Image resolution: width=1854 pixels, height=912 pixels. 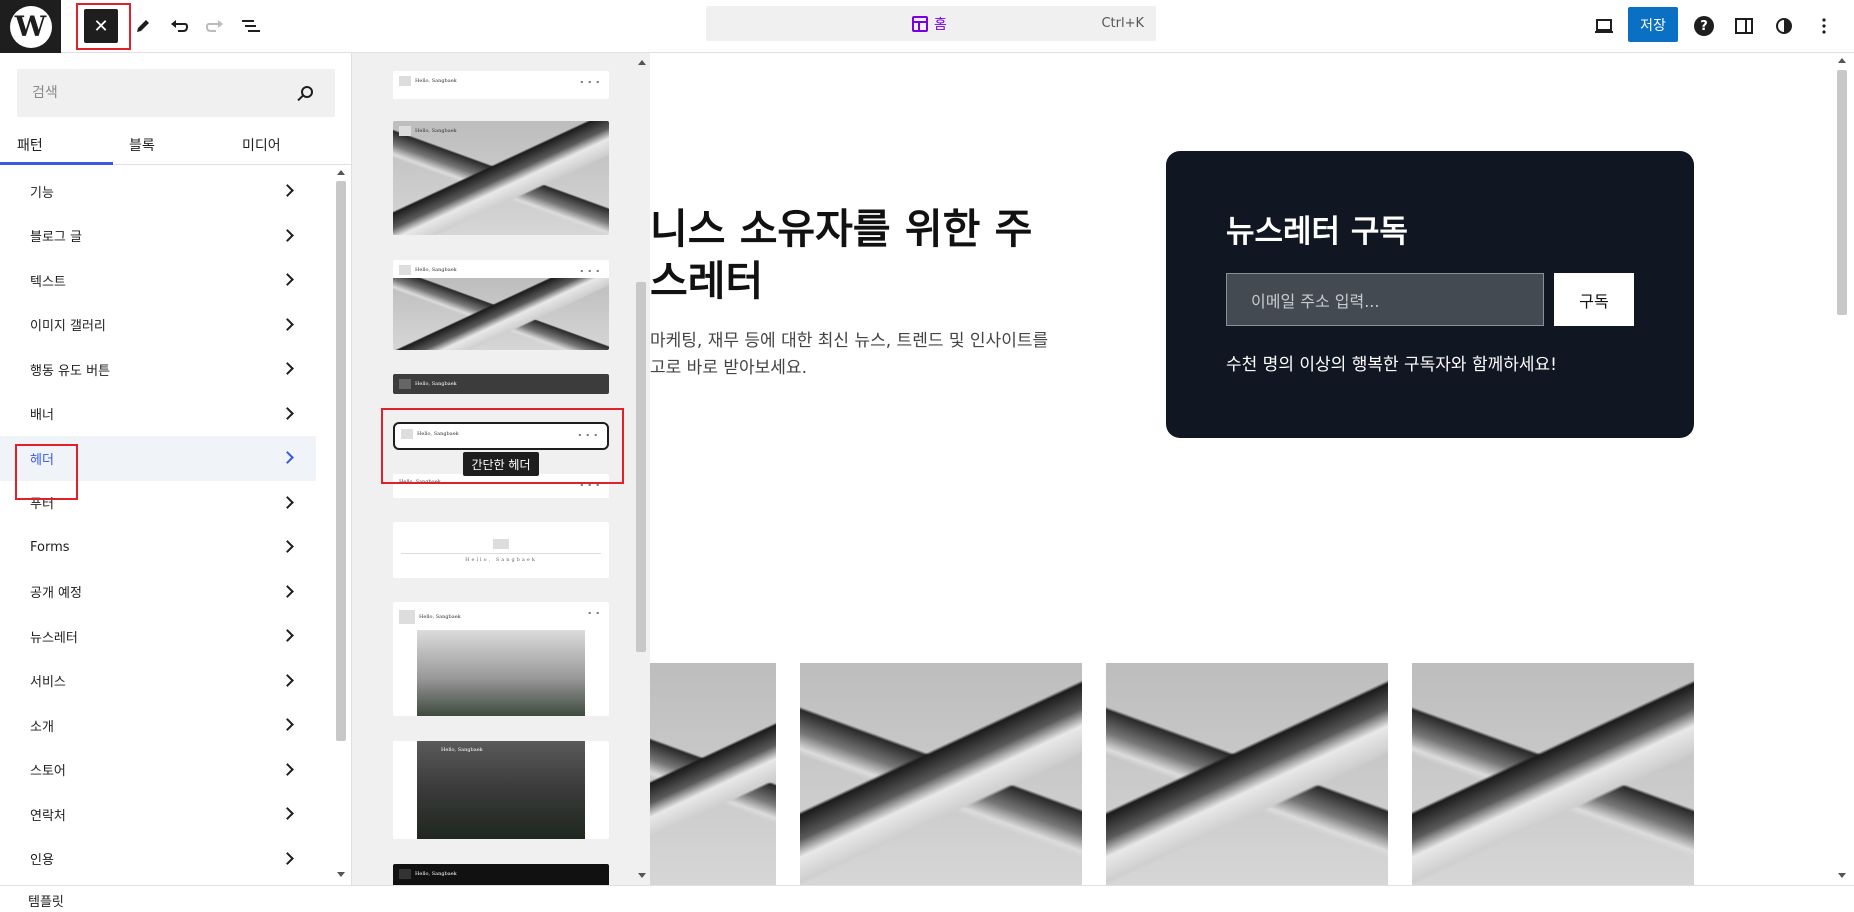 I want to click on top-toolbar: W ✕ 홈 Ctrl+K 저장 ?, so click(x=927, y=26).